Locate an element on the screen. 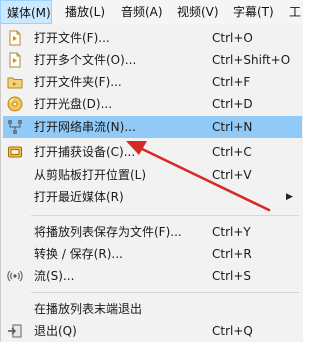 This screenshot has height=342, width=320. menu-item-shortcut: Ctrl+C is located at coordinates (232, 152).